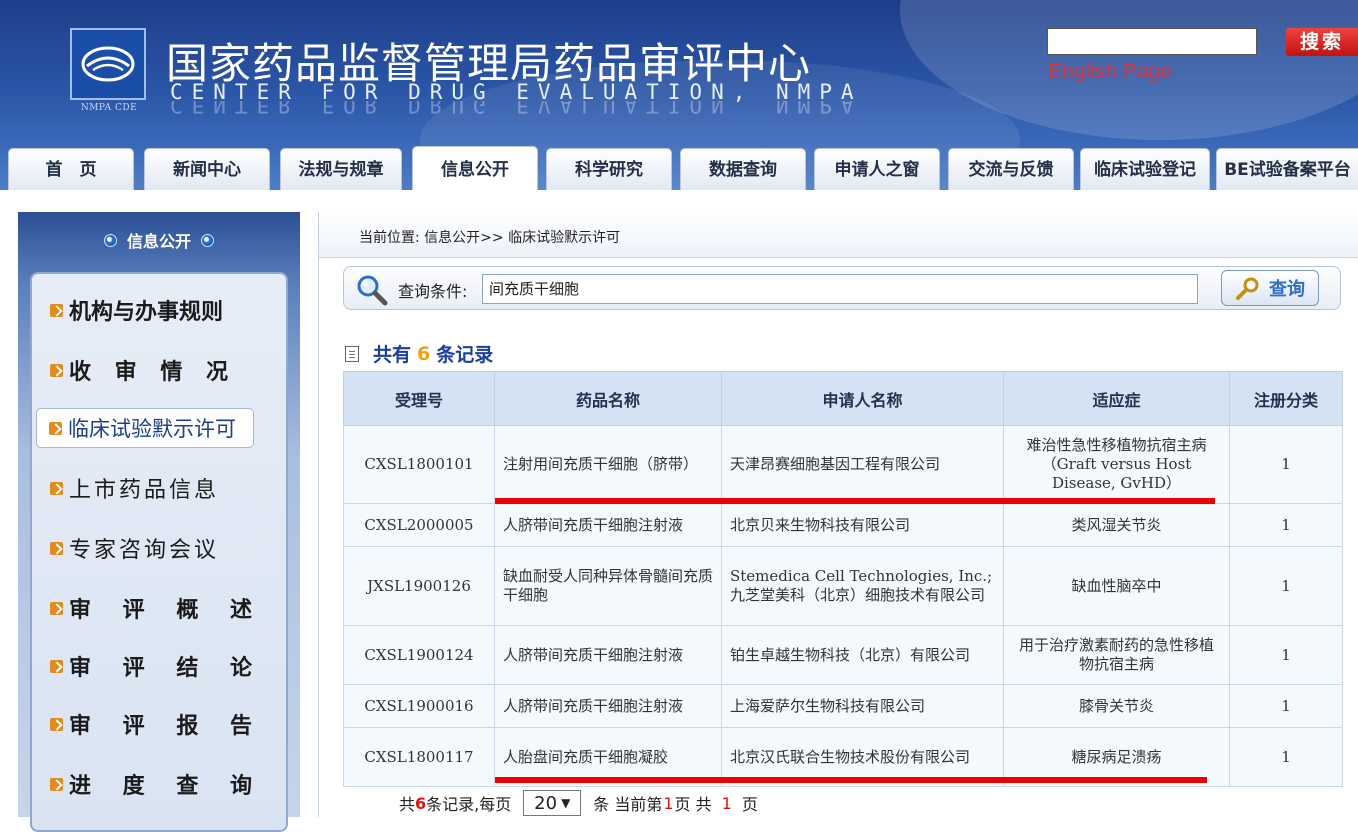 The image size is (1358, 832). Describe the element at coordinates (166, 726) in the screenshot. I see `sidebar-item-label: 审 评 报 告` at that location.